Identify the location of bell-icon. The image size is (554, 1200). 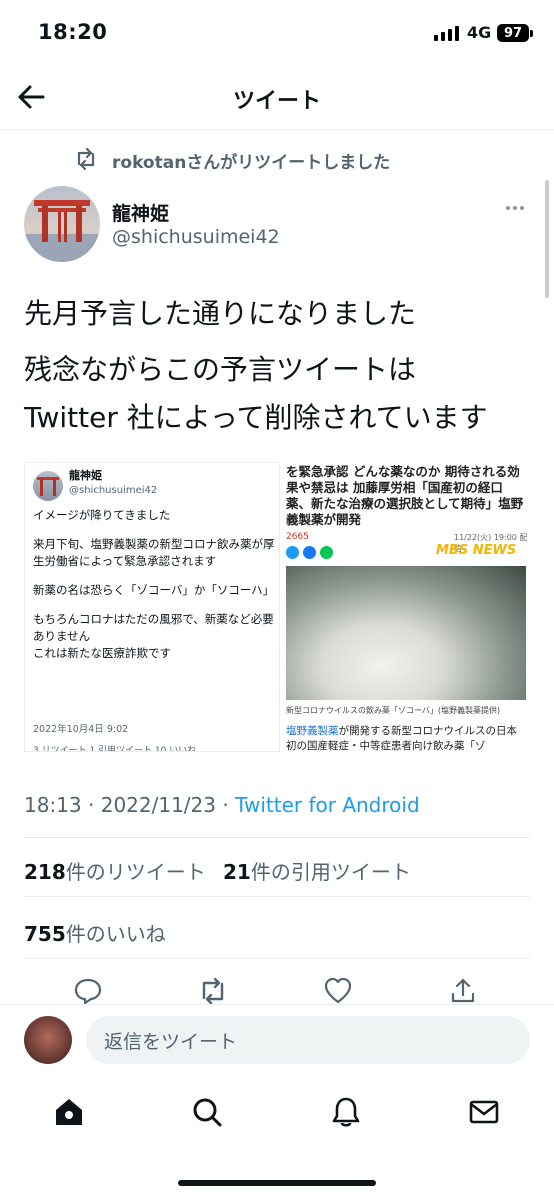
(346, 1112).